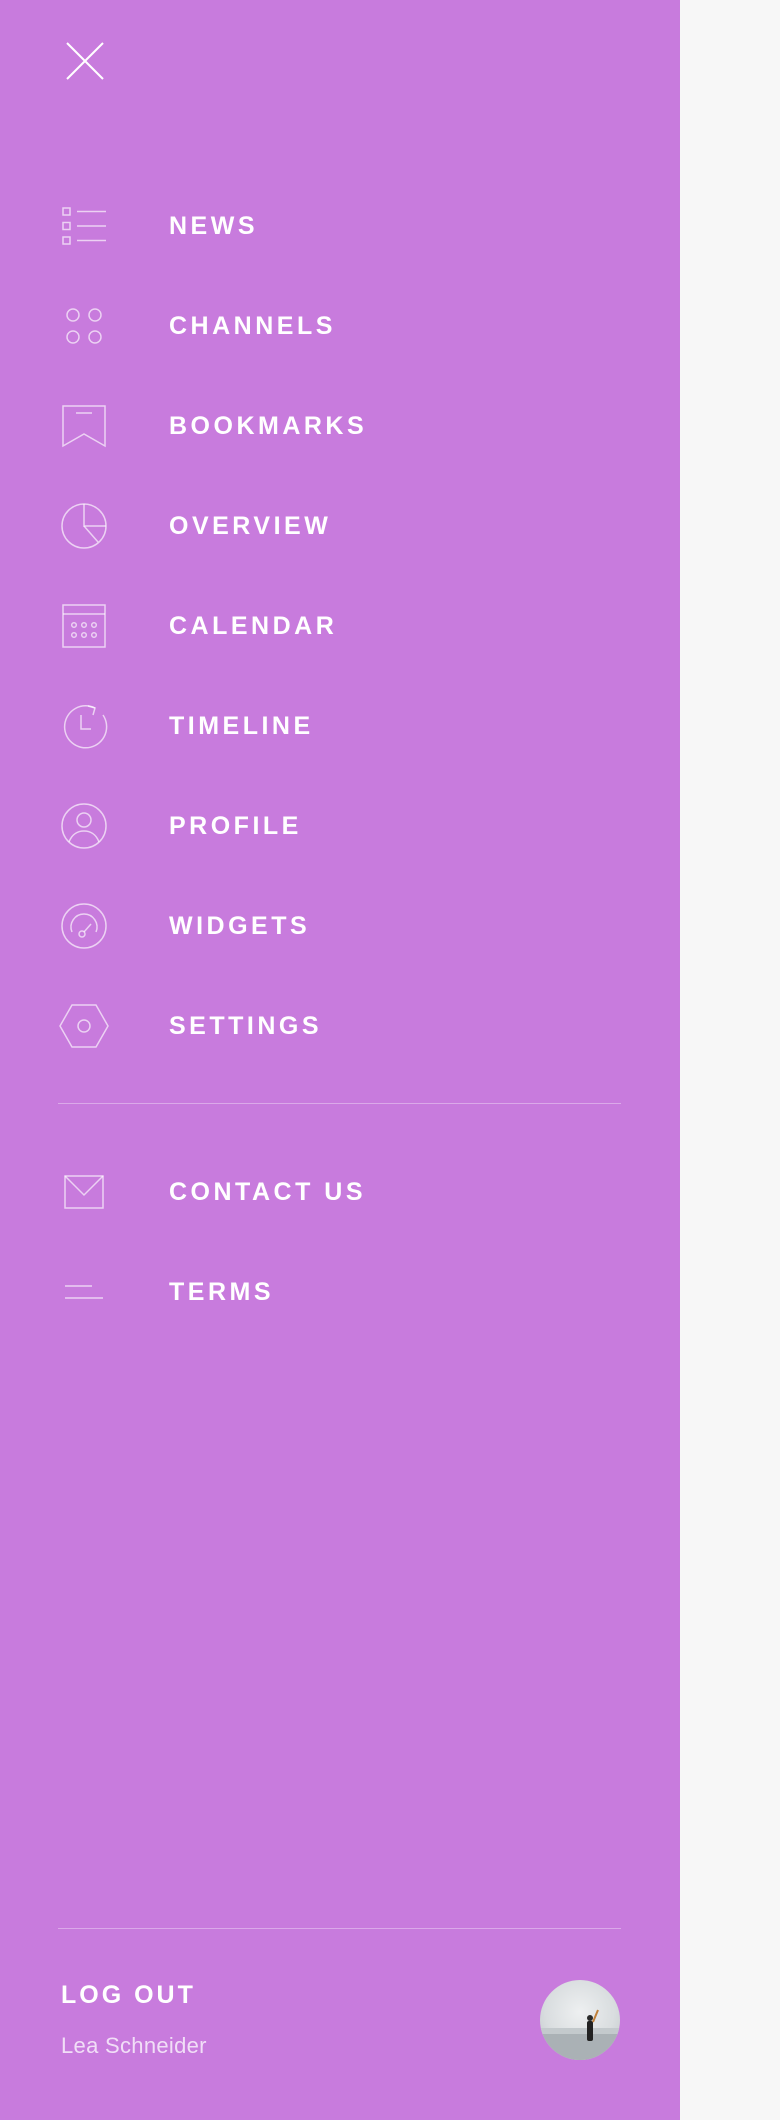  I want to click on menu-item-channels: CHANNELS, so click(338, 326).